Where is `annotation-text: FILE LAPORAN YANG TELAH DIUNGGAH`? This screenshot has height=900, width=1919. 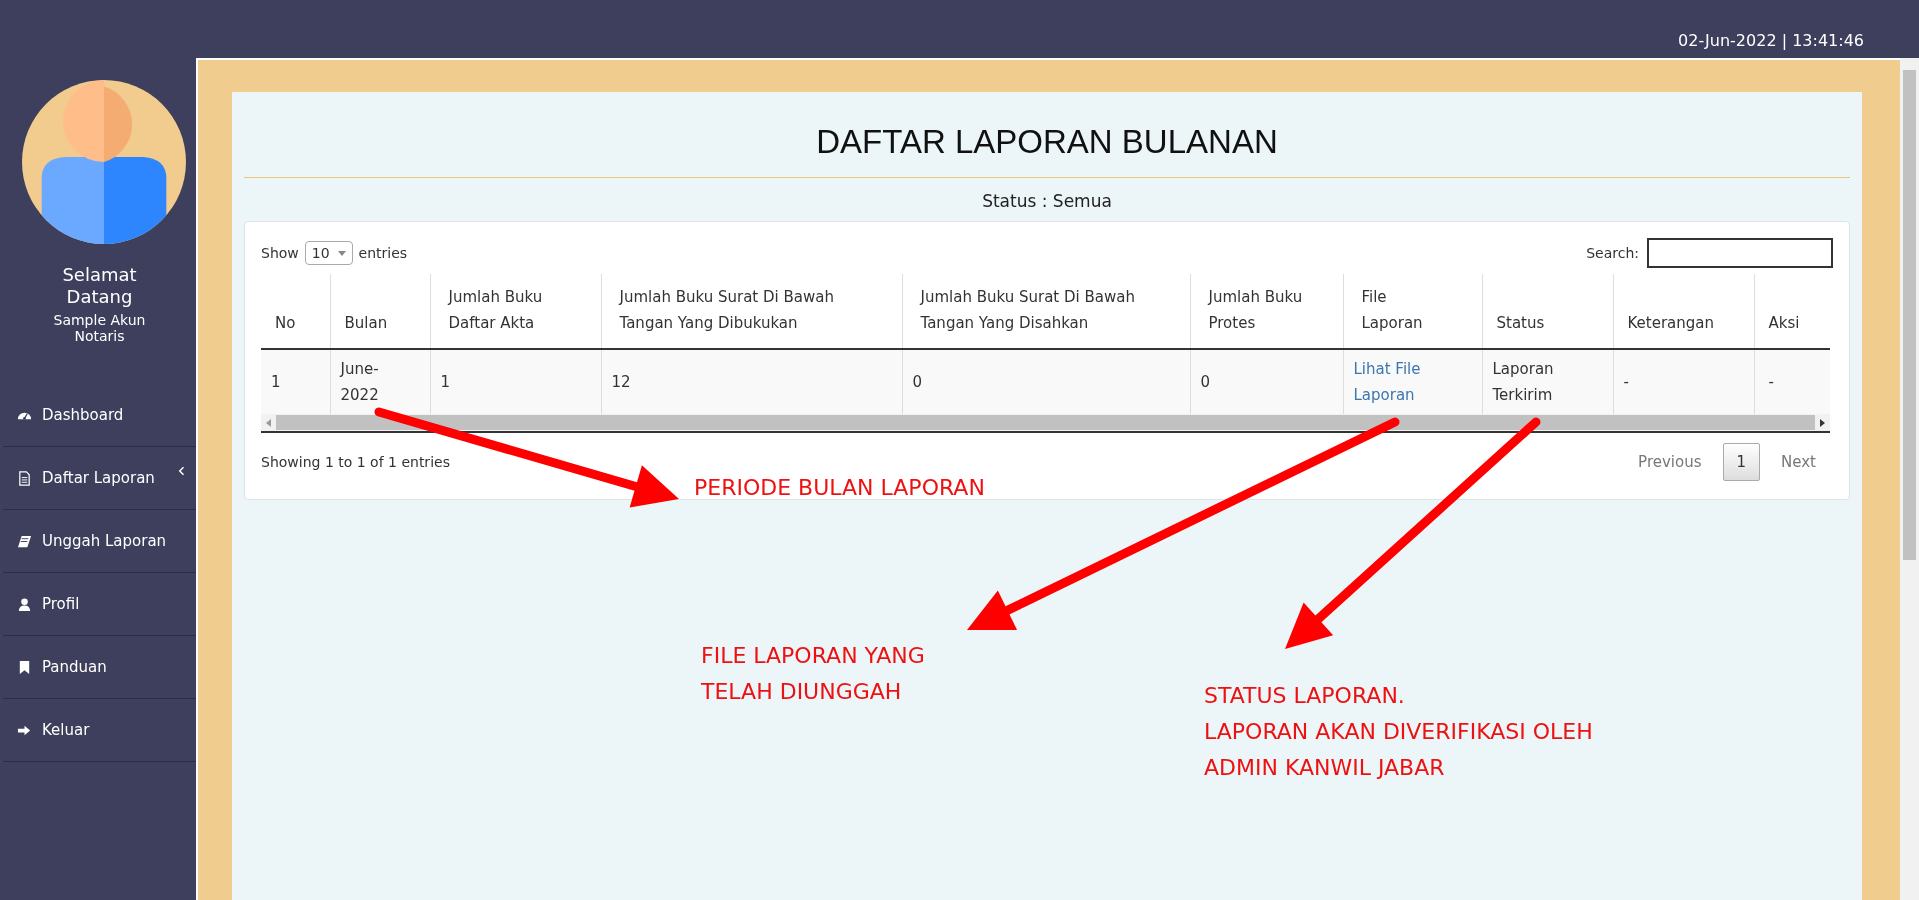 annotation-text: FILE LAPORAN YANG TELAH DIUNGGAH is located at coordinates (813, 674).